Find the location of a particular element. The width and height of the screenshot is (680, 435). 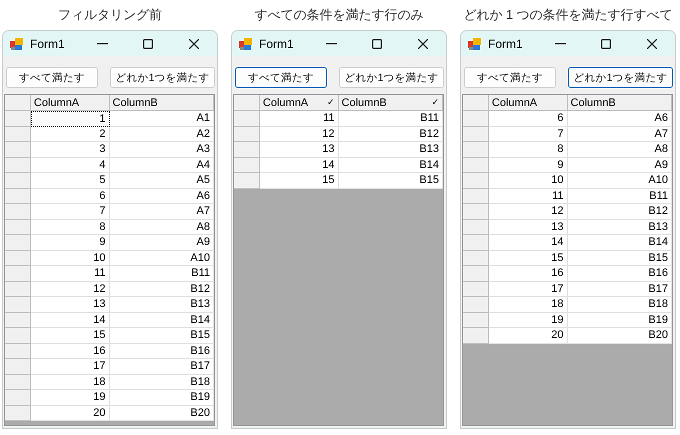

table-cell: A2 is located at coordinates (162, 134).